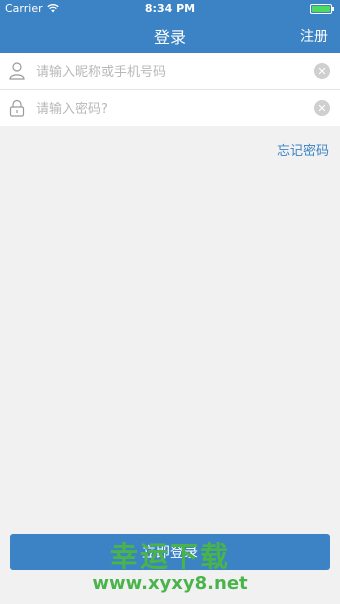  Describe the element at coordinates (333, 9) in the screenshot. I see `battery-cap` at that location.